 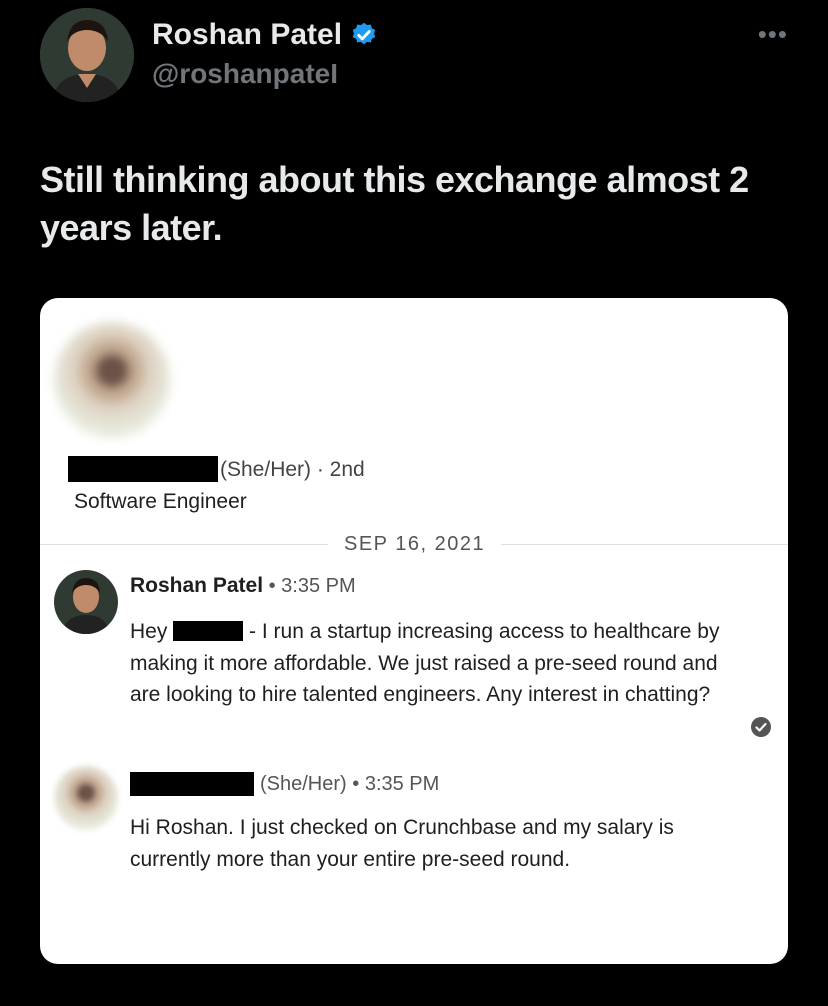 What do you see at coordinates (208, 631) in the screenshot?
I see `redacted-recipient` at bounding box center [208, 631].